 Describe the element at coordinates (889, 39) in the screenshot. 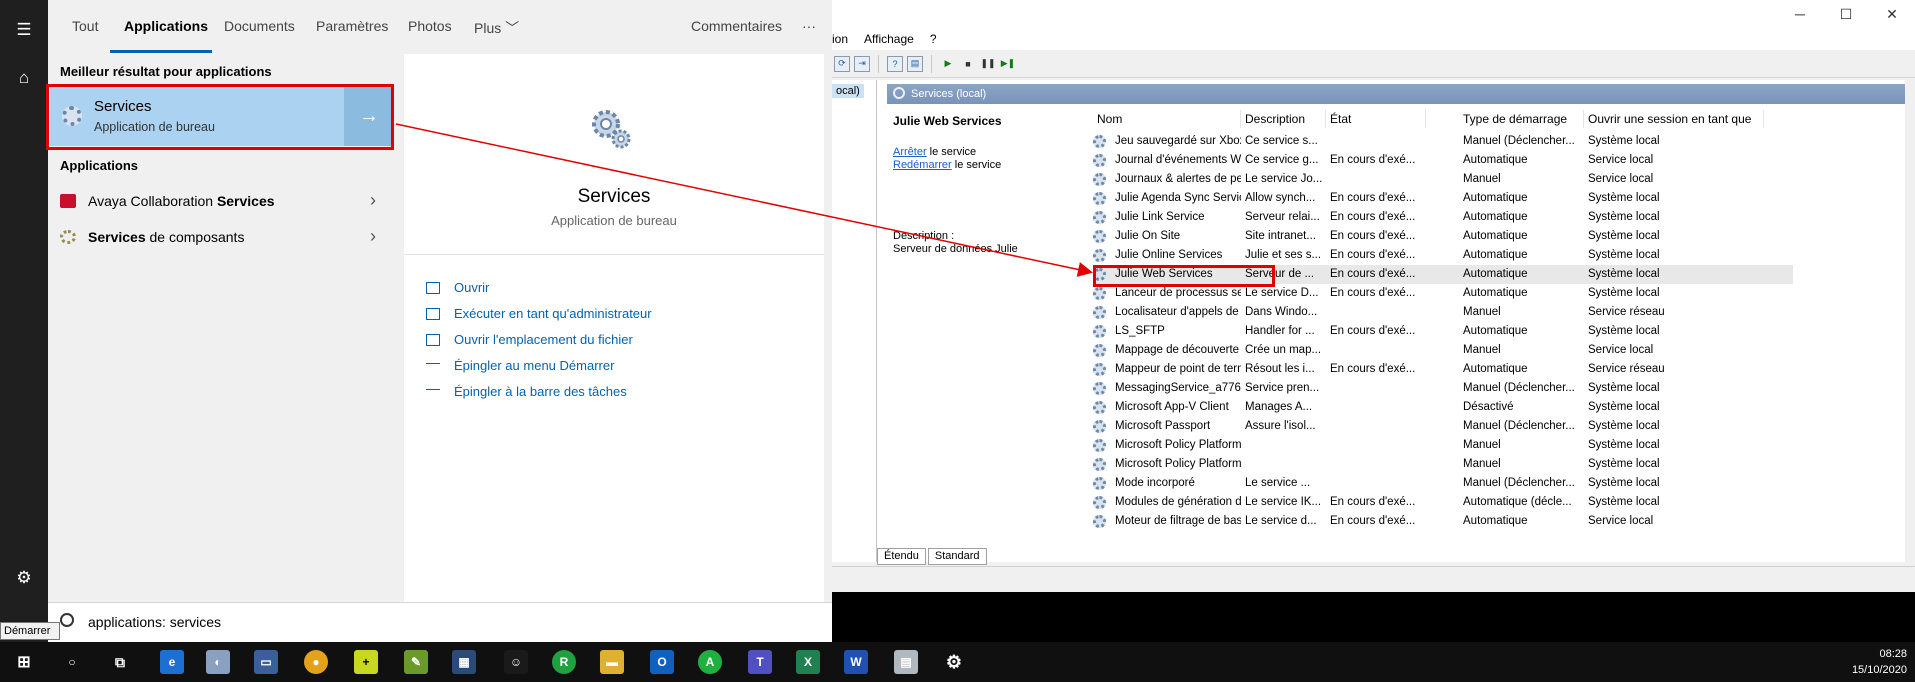

I see `menu-view: Affichage` at that location.